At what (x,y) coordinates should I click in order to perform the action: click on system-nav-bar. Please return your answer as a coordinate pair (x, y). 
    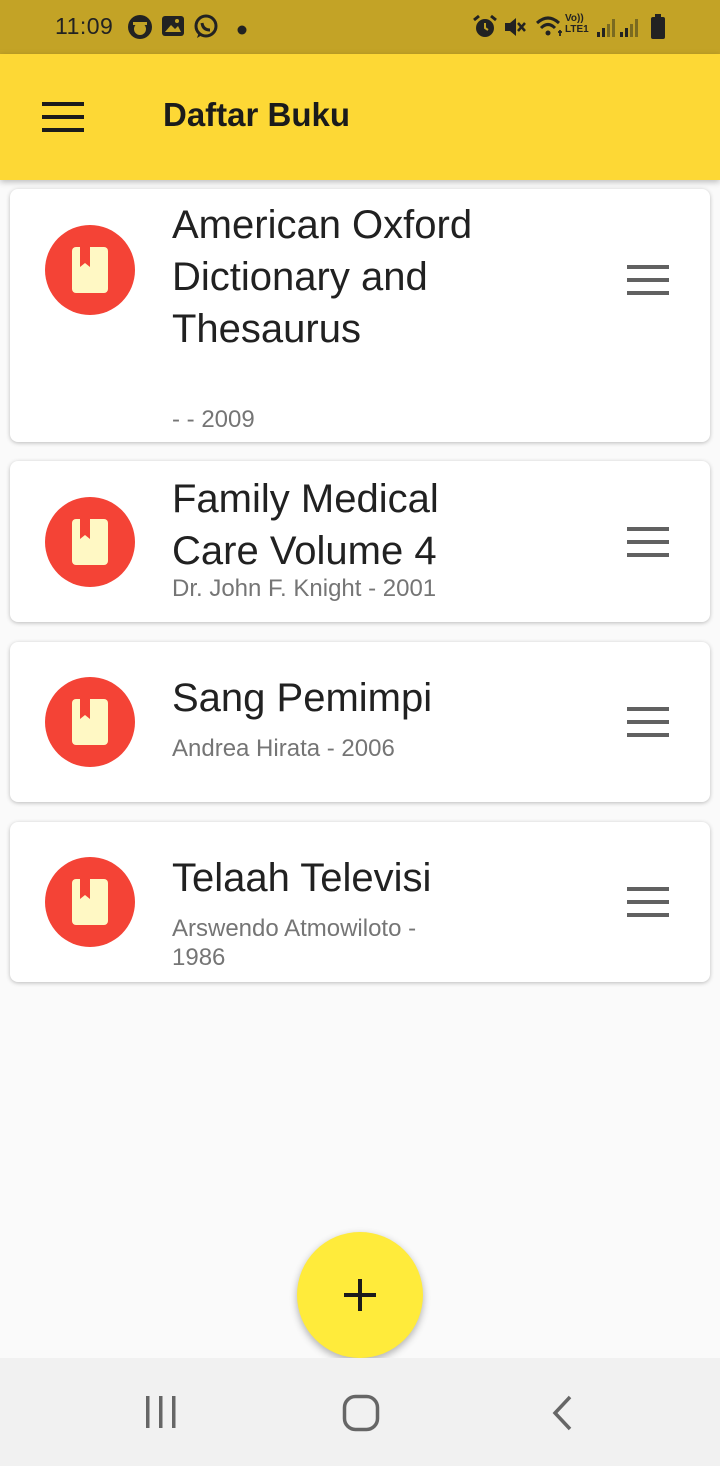
    Looking at the image, I should click on (360, 1412).